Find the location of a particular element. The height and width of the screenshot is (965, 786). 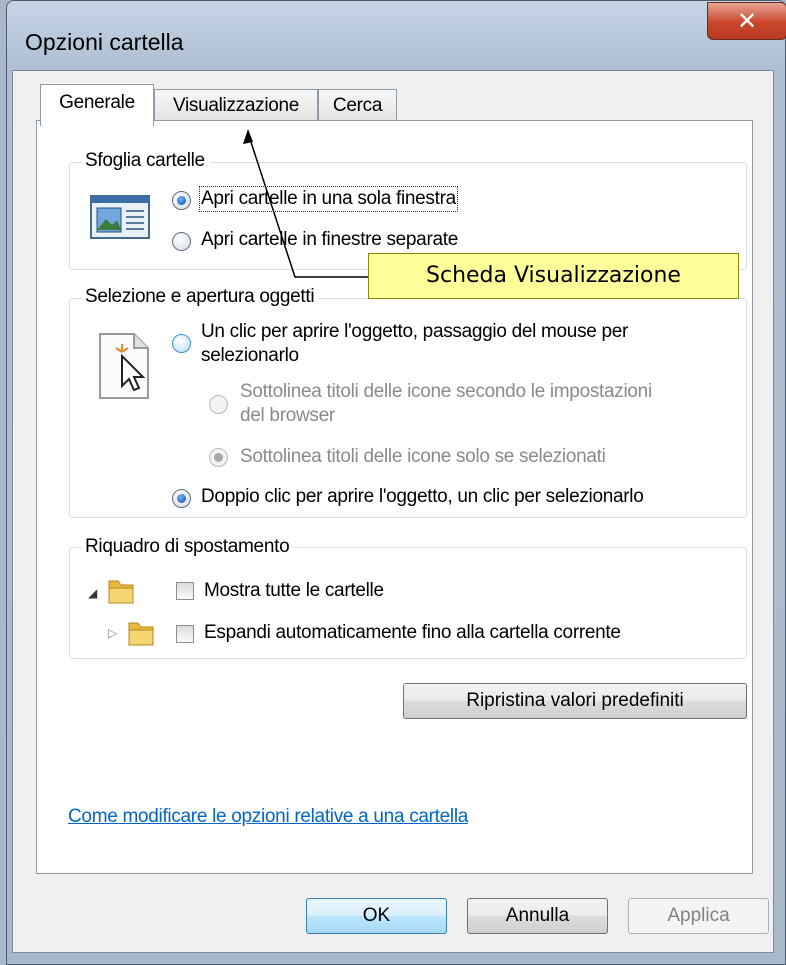

callout-label: Scheda Visualizzazione is located at coordinates (553, 276).